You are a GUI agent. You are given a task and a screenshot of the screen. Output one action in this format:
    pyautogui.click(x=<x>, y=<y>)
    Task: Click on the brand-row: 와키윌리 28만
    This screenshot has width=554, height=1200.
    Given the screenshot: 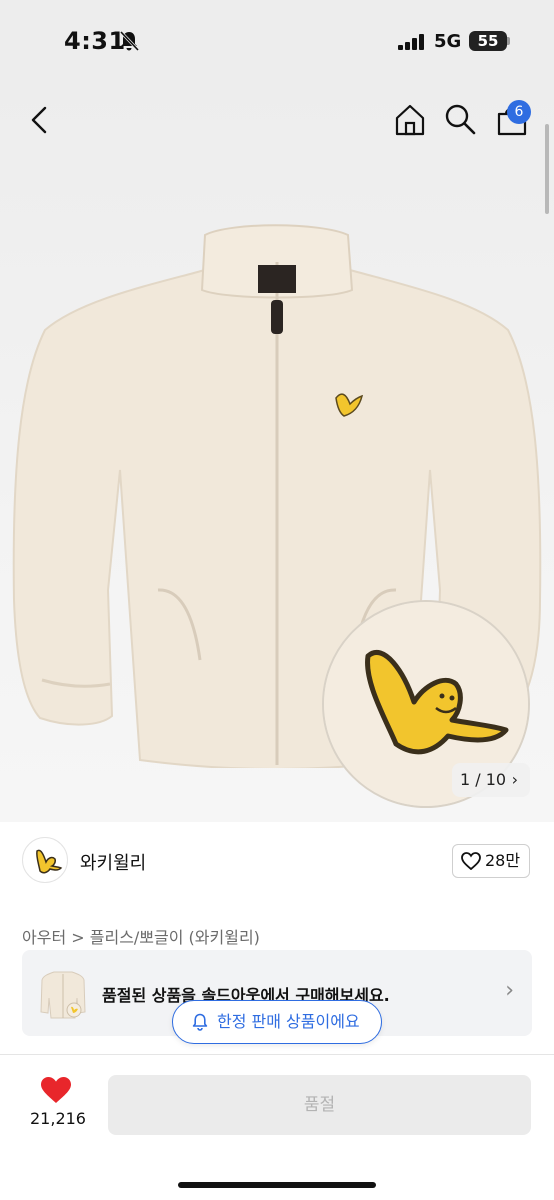 What is the action you would take?
    pyautogui.click(x=277, y=867)
    